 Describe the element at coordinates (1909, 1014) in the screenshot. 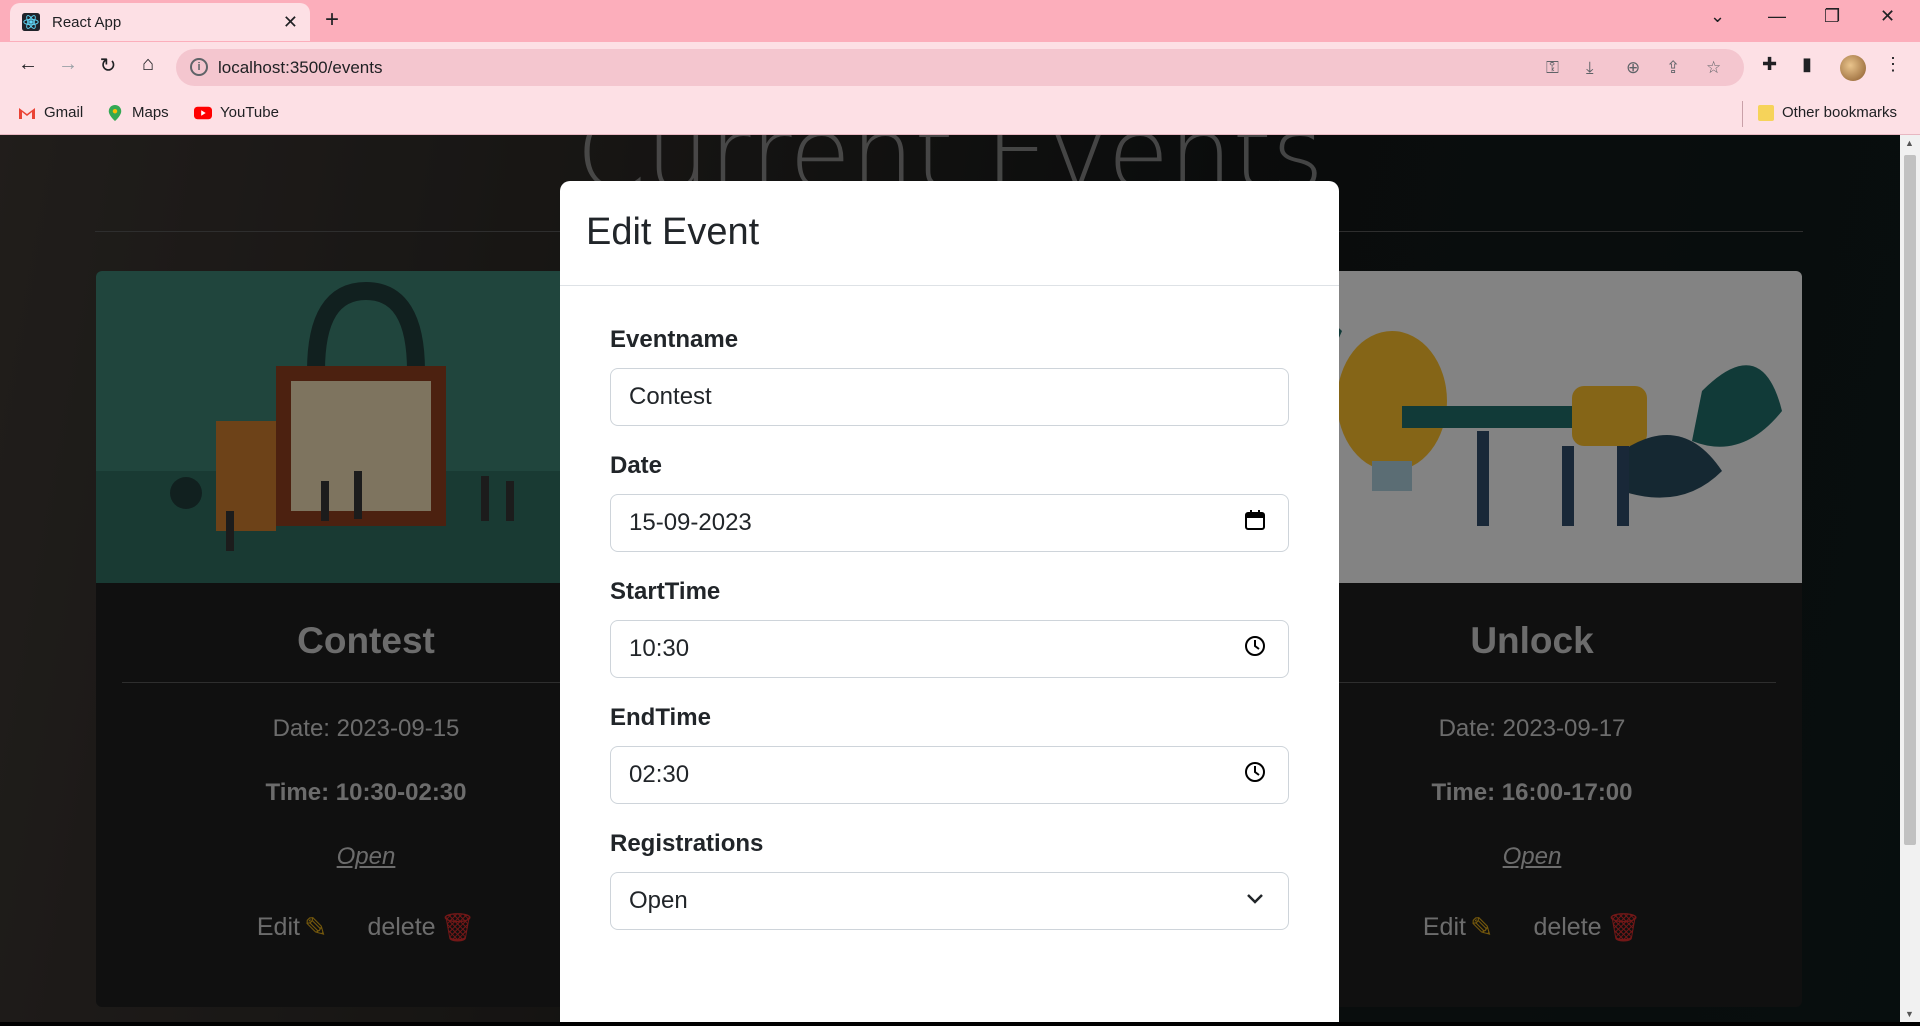

I see `scroll-down-icon: ▼` at that location.